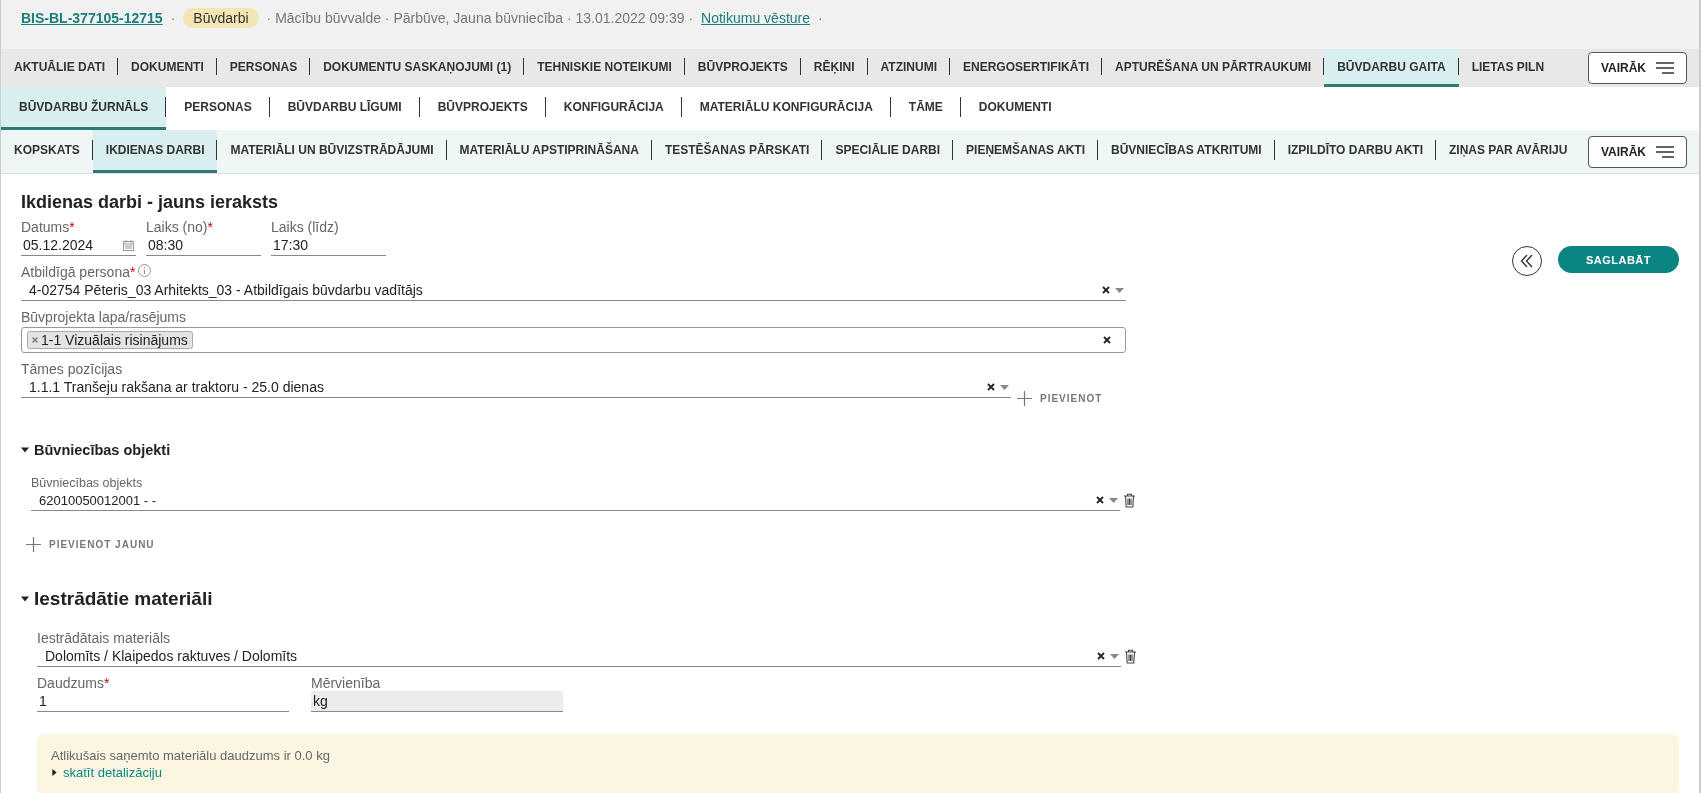  I want to click on sub-tab: KOPSKATS, so click(47, 151).